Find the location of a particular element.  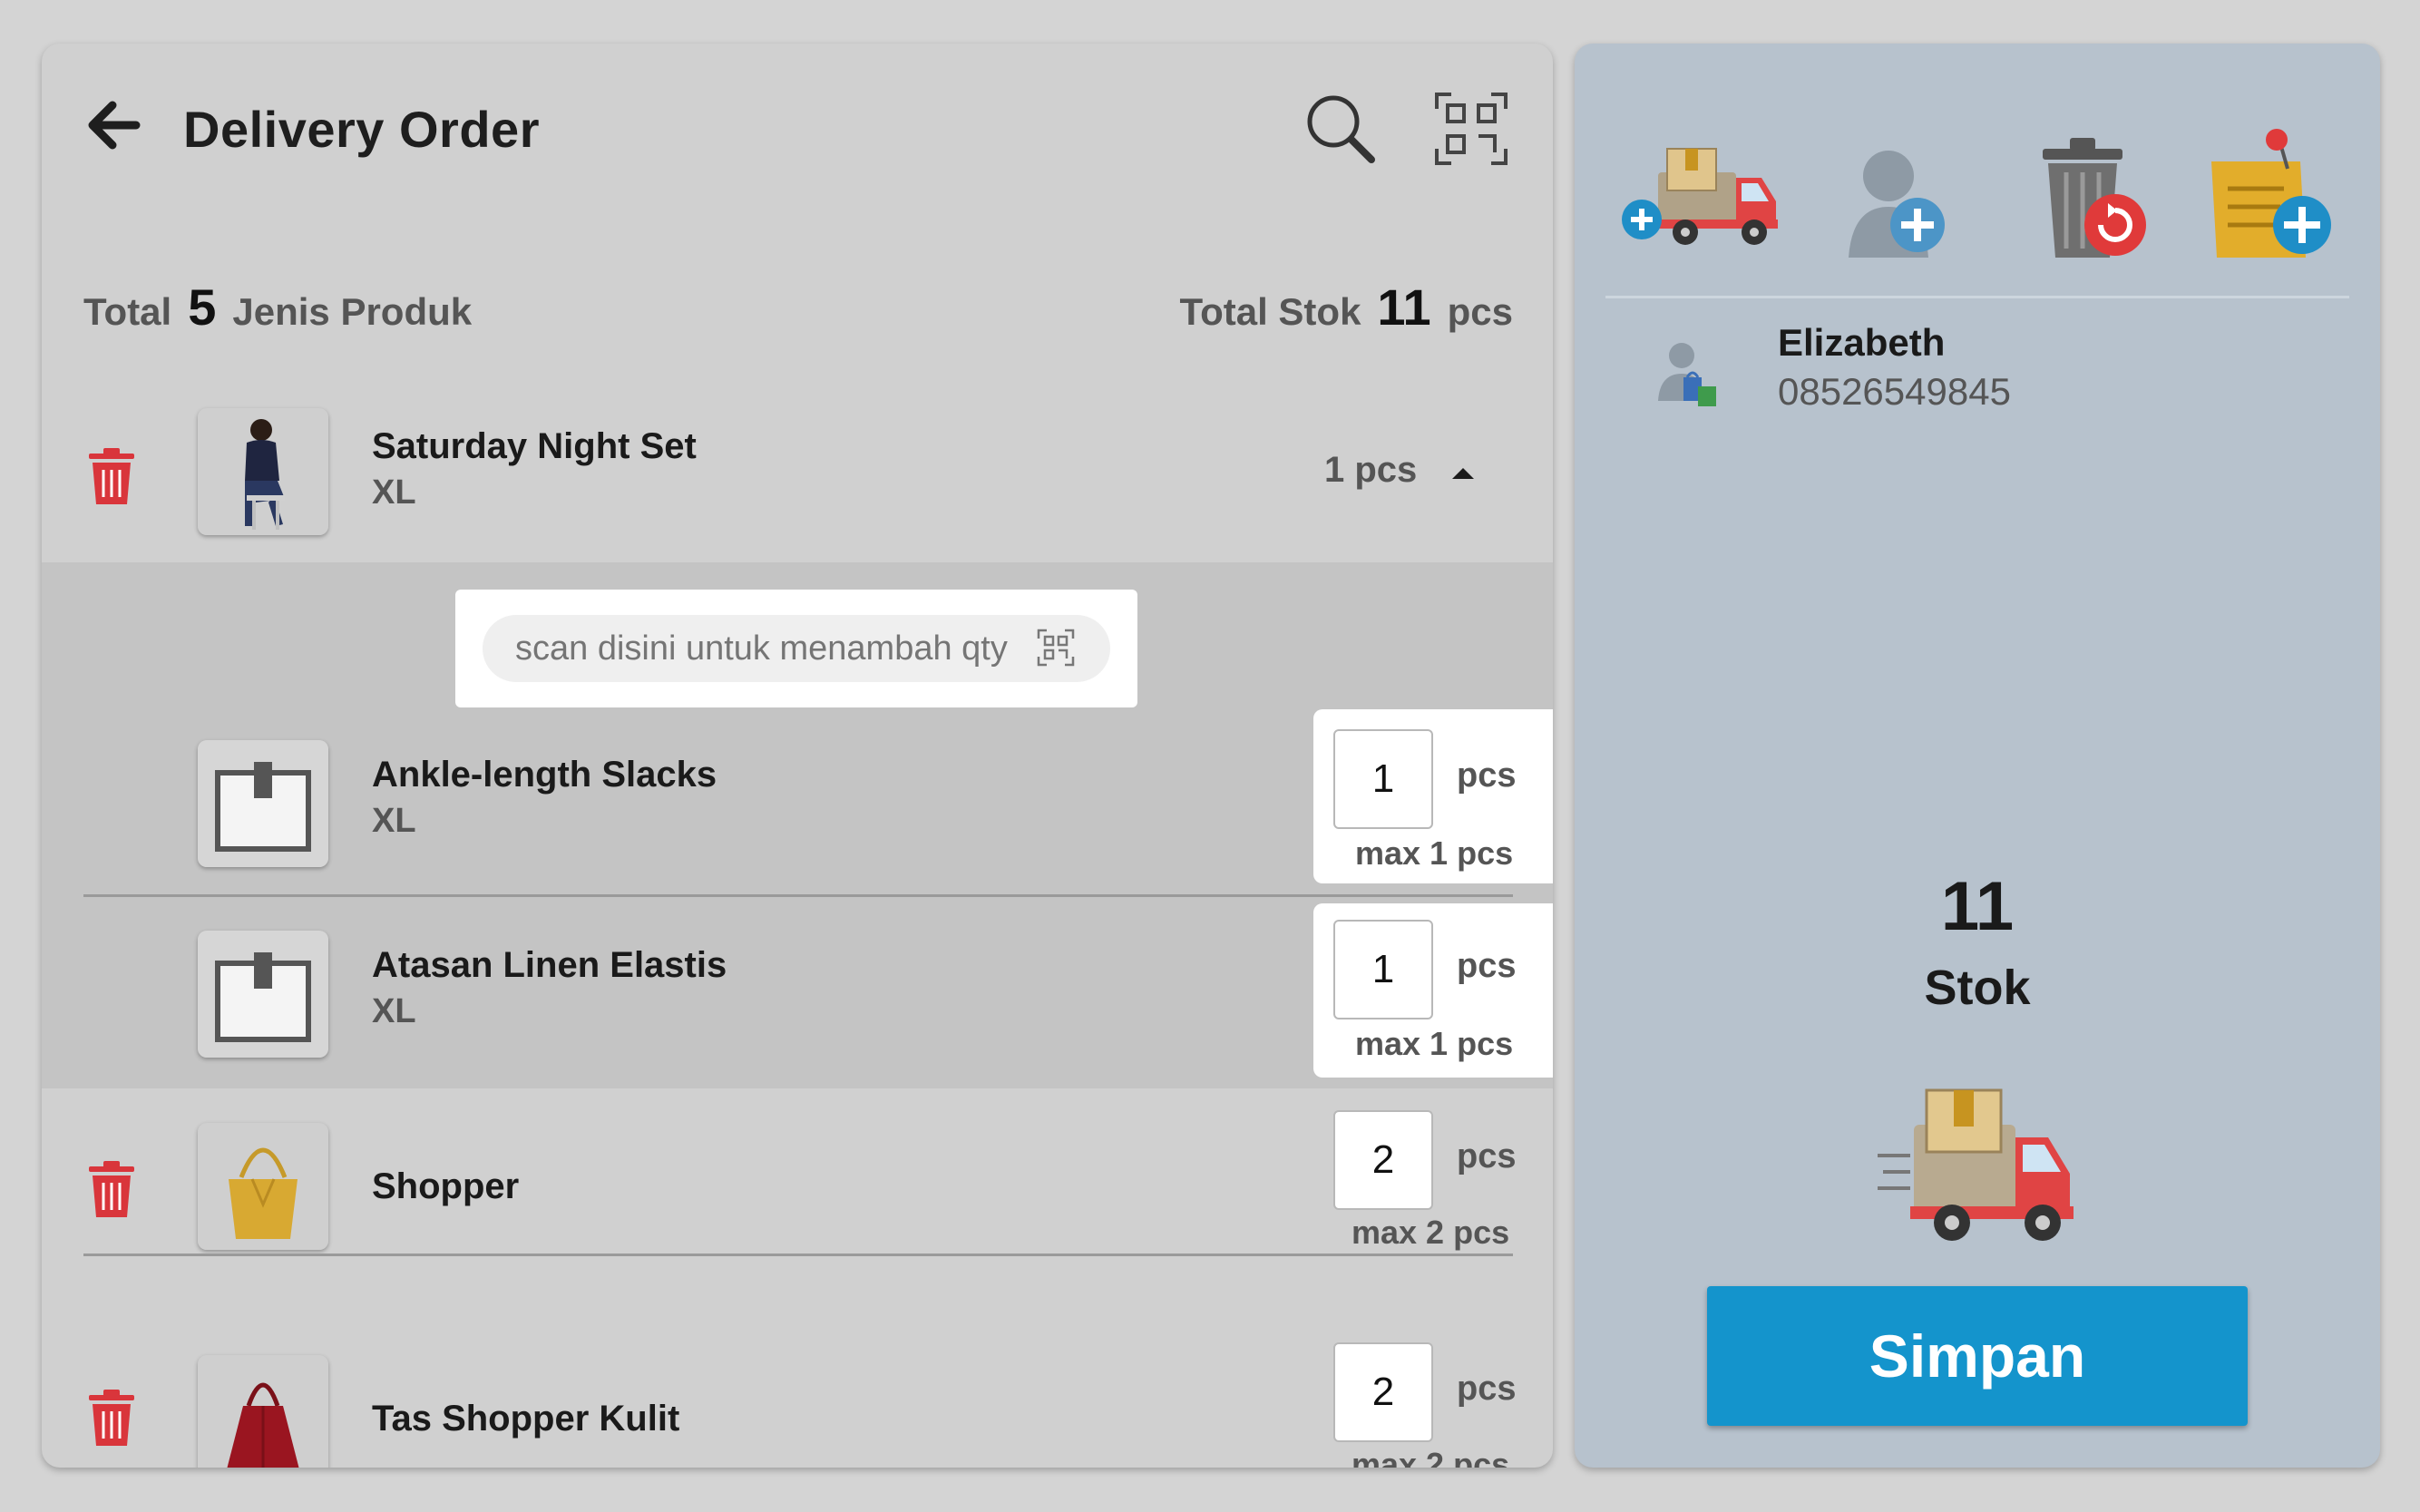

add-note-button is located at coordinates (2275, 189).